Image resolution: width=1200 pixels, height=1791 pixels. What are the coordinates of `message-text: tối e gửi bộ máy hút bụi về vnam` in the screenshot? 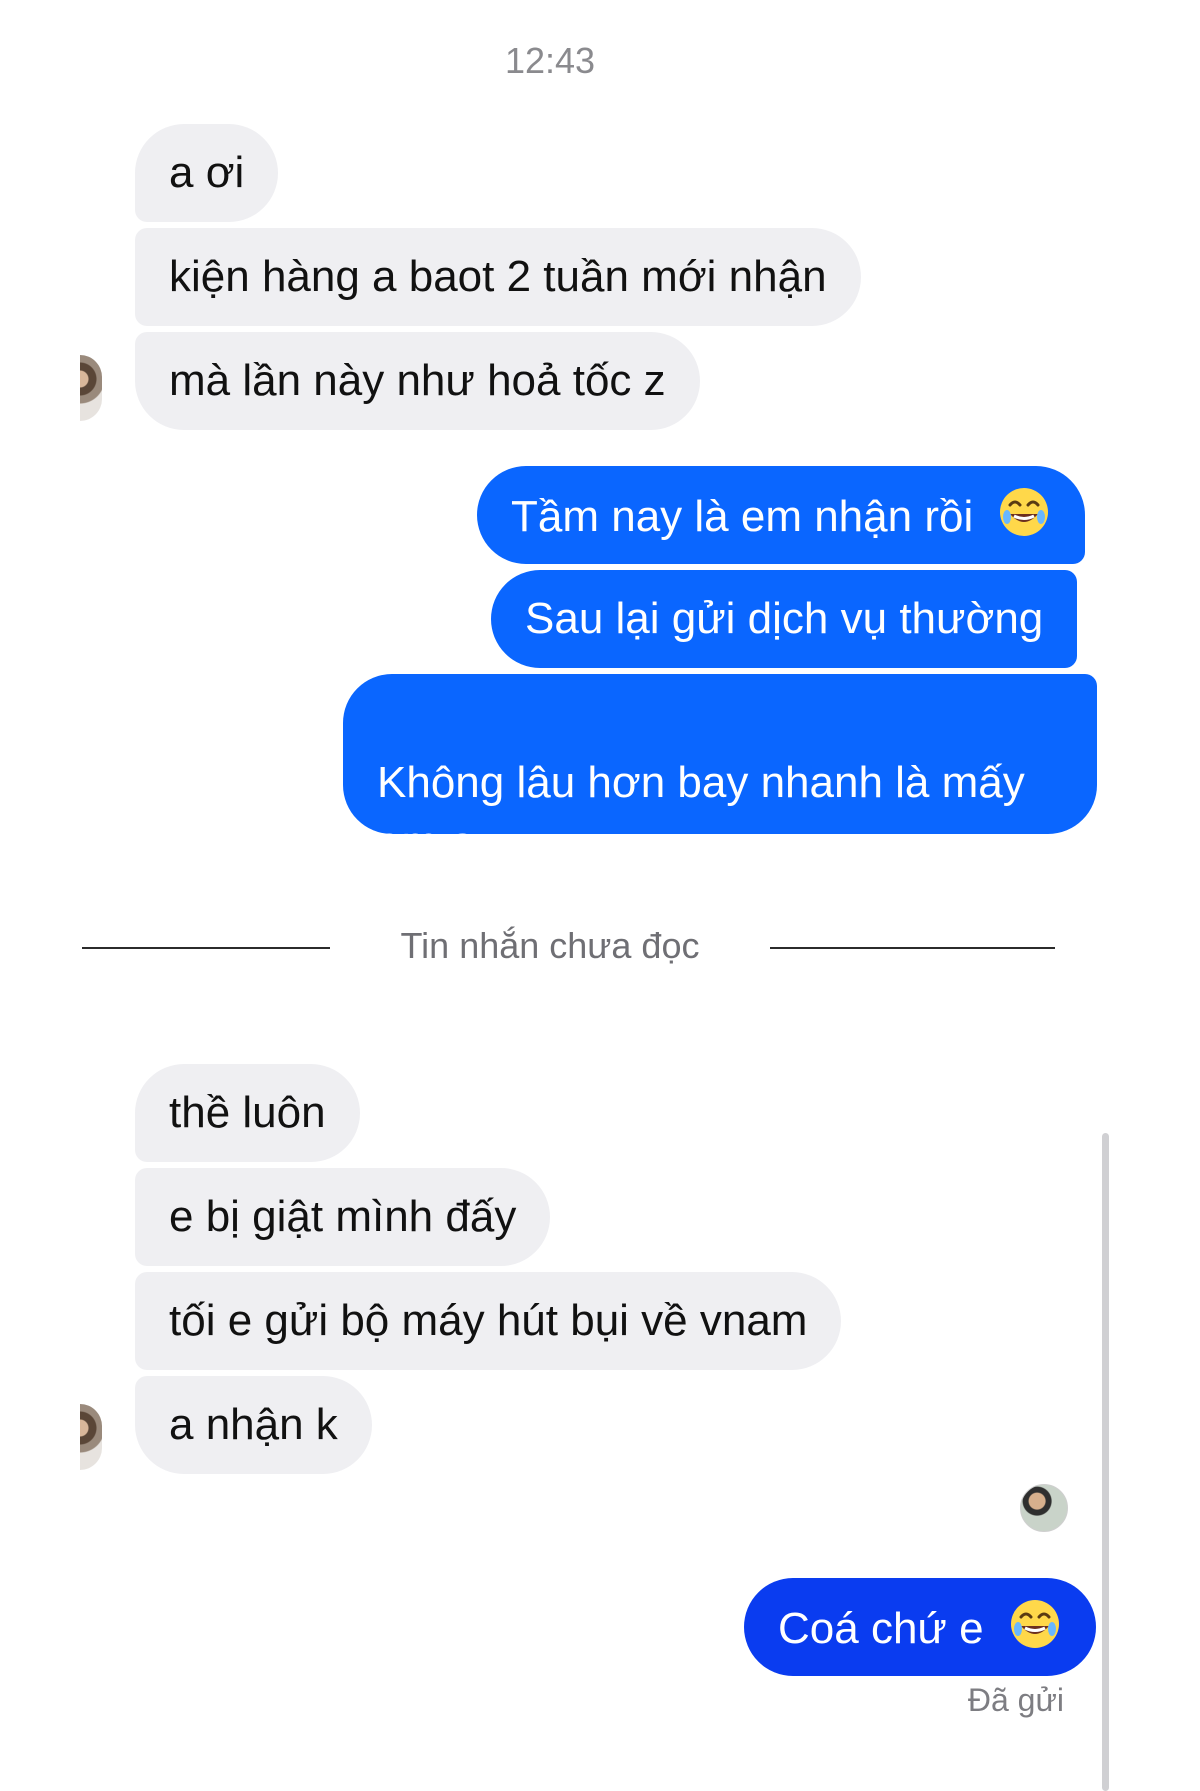 It's located at (488, 1320).